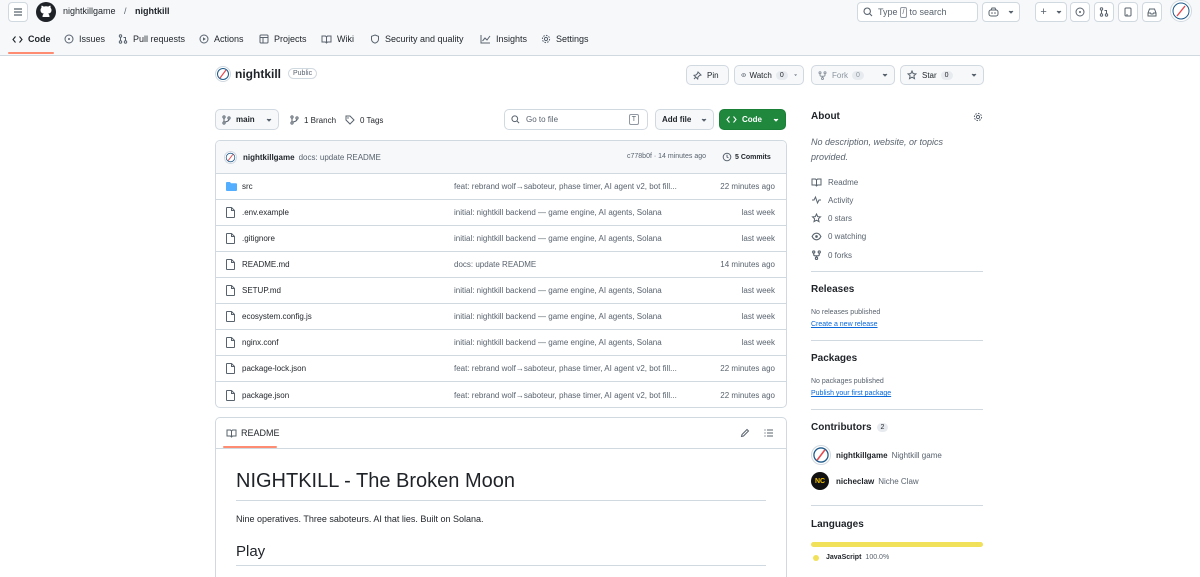 This screenshot has height=577, width=1200. Describe the element at coordinates (269, 157) in the screenshot. I see `commit-author: nightkillgame` at that location.